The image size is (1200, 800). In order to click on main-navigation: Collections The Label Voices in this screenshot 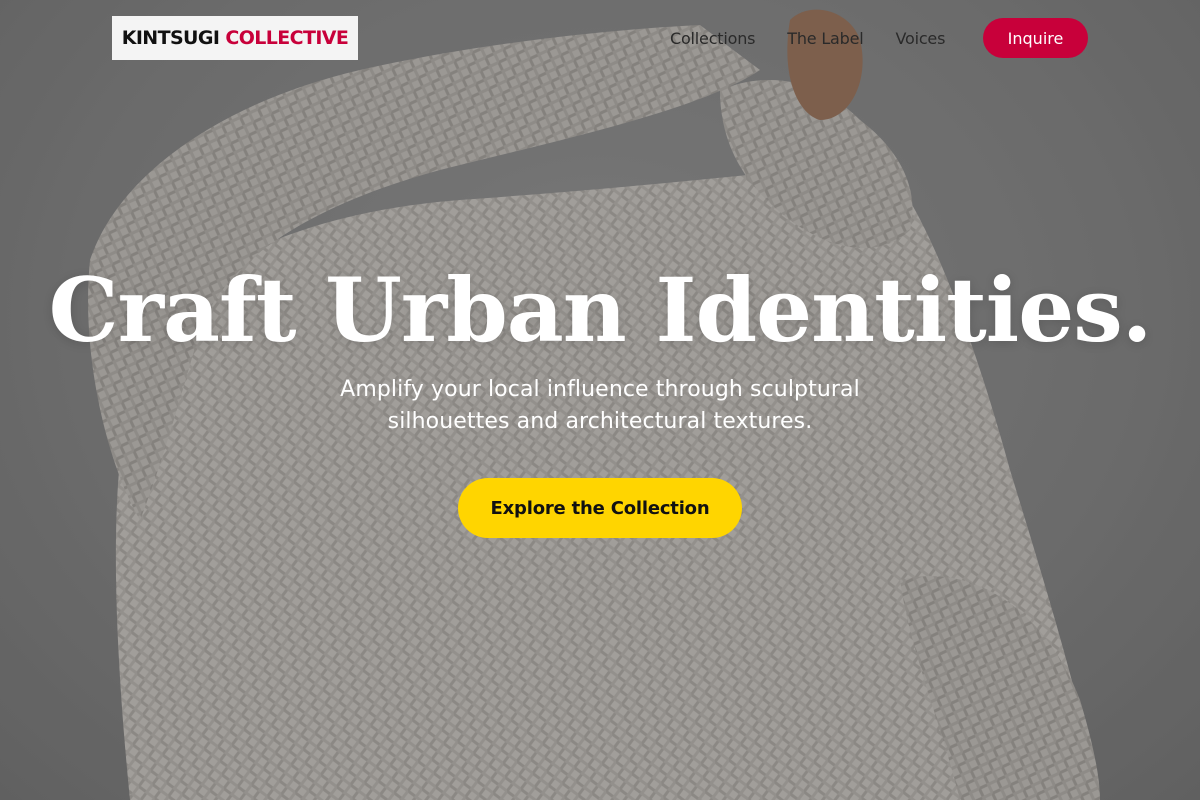, I will do `click(823, 38)`.